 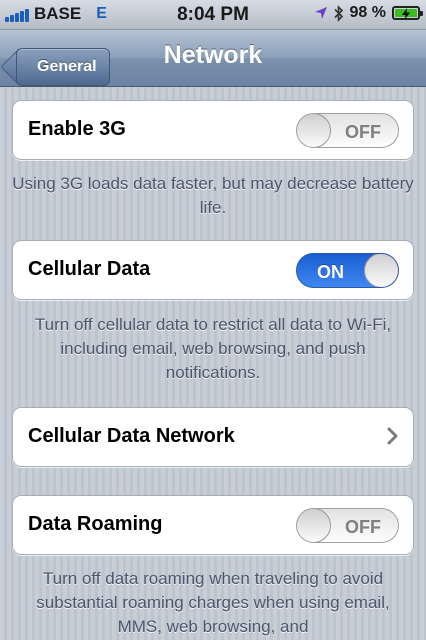 What do you see at coordinates (407, 13) in the screenshot?
I see `battery-charging-icon` at bounding box center [407, 13].